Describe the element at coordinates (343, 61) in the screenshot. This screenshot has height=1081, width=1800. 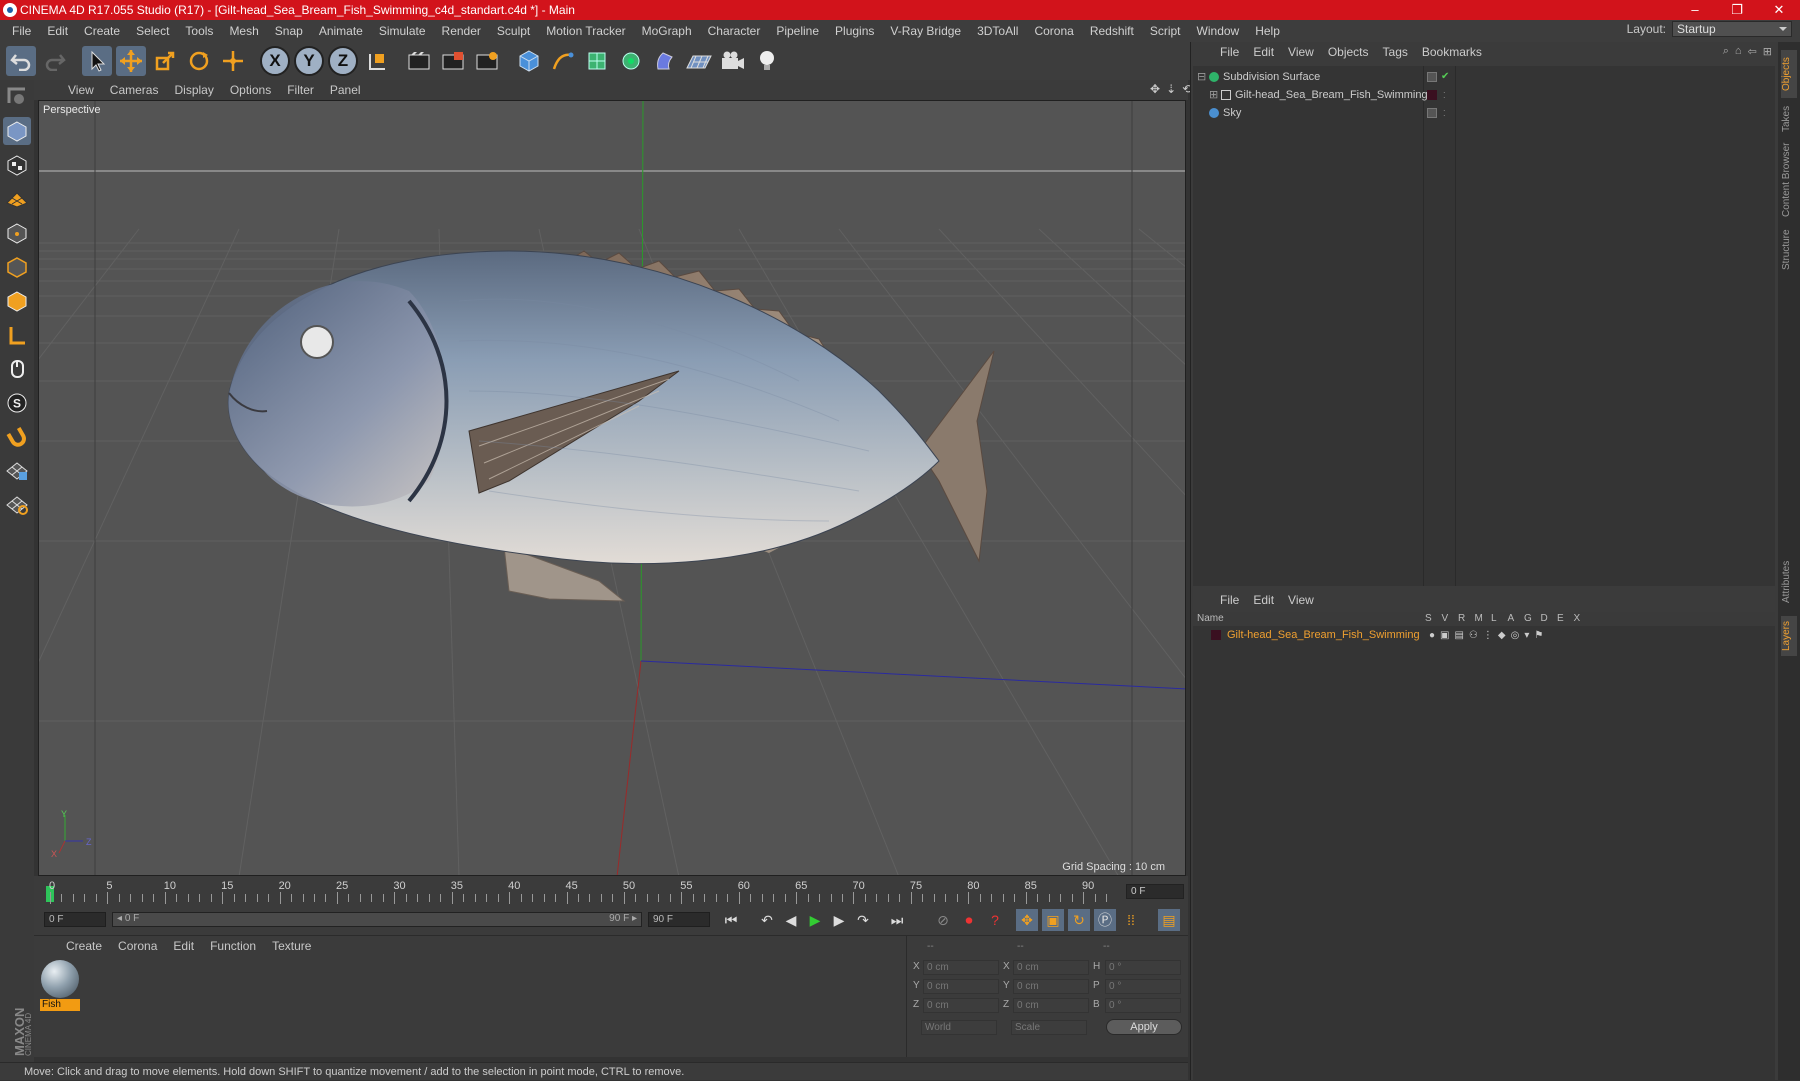
I see `z-axis-icon: Z` at that location.